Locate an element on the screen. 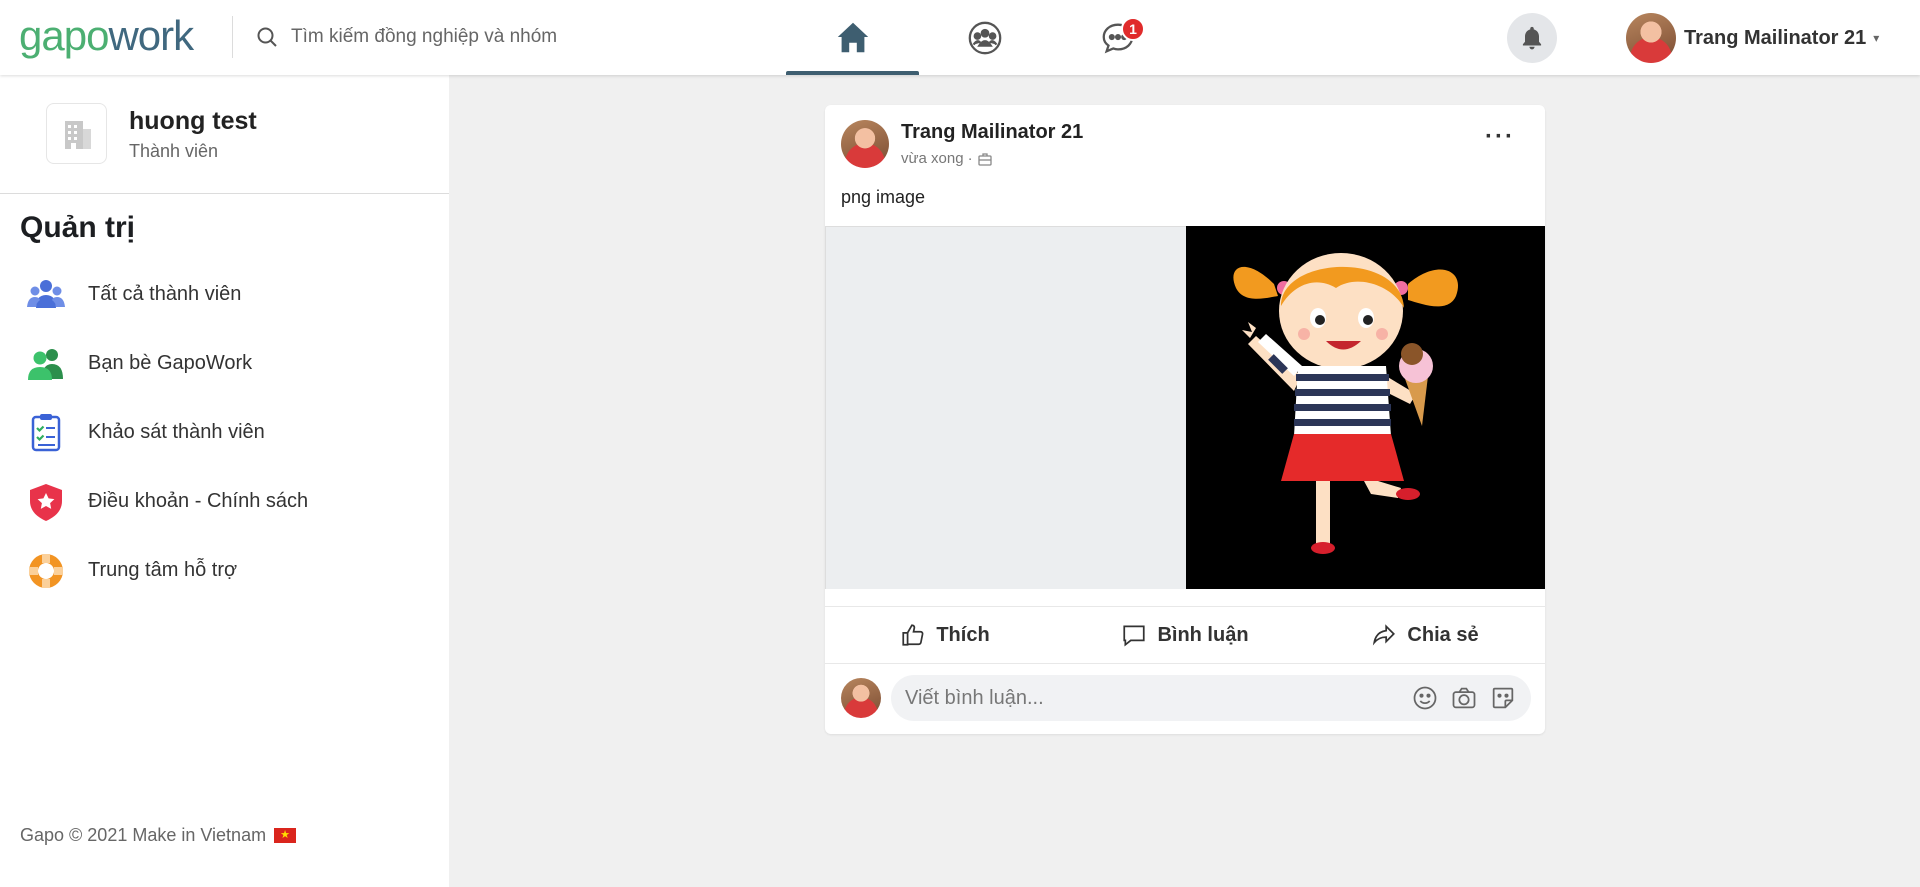  message-badge: 1 is located at coordinates (1133, 29).